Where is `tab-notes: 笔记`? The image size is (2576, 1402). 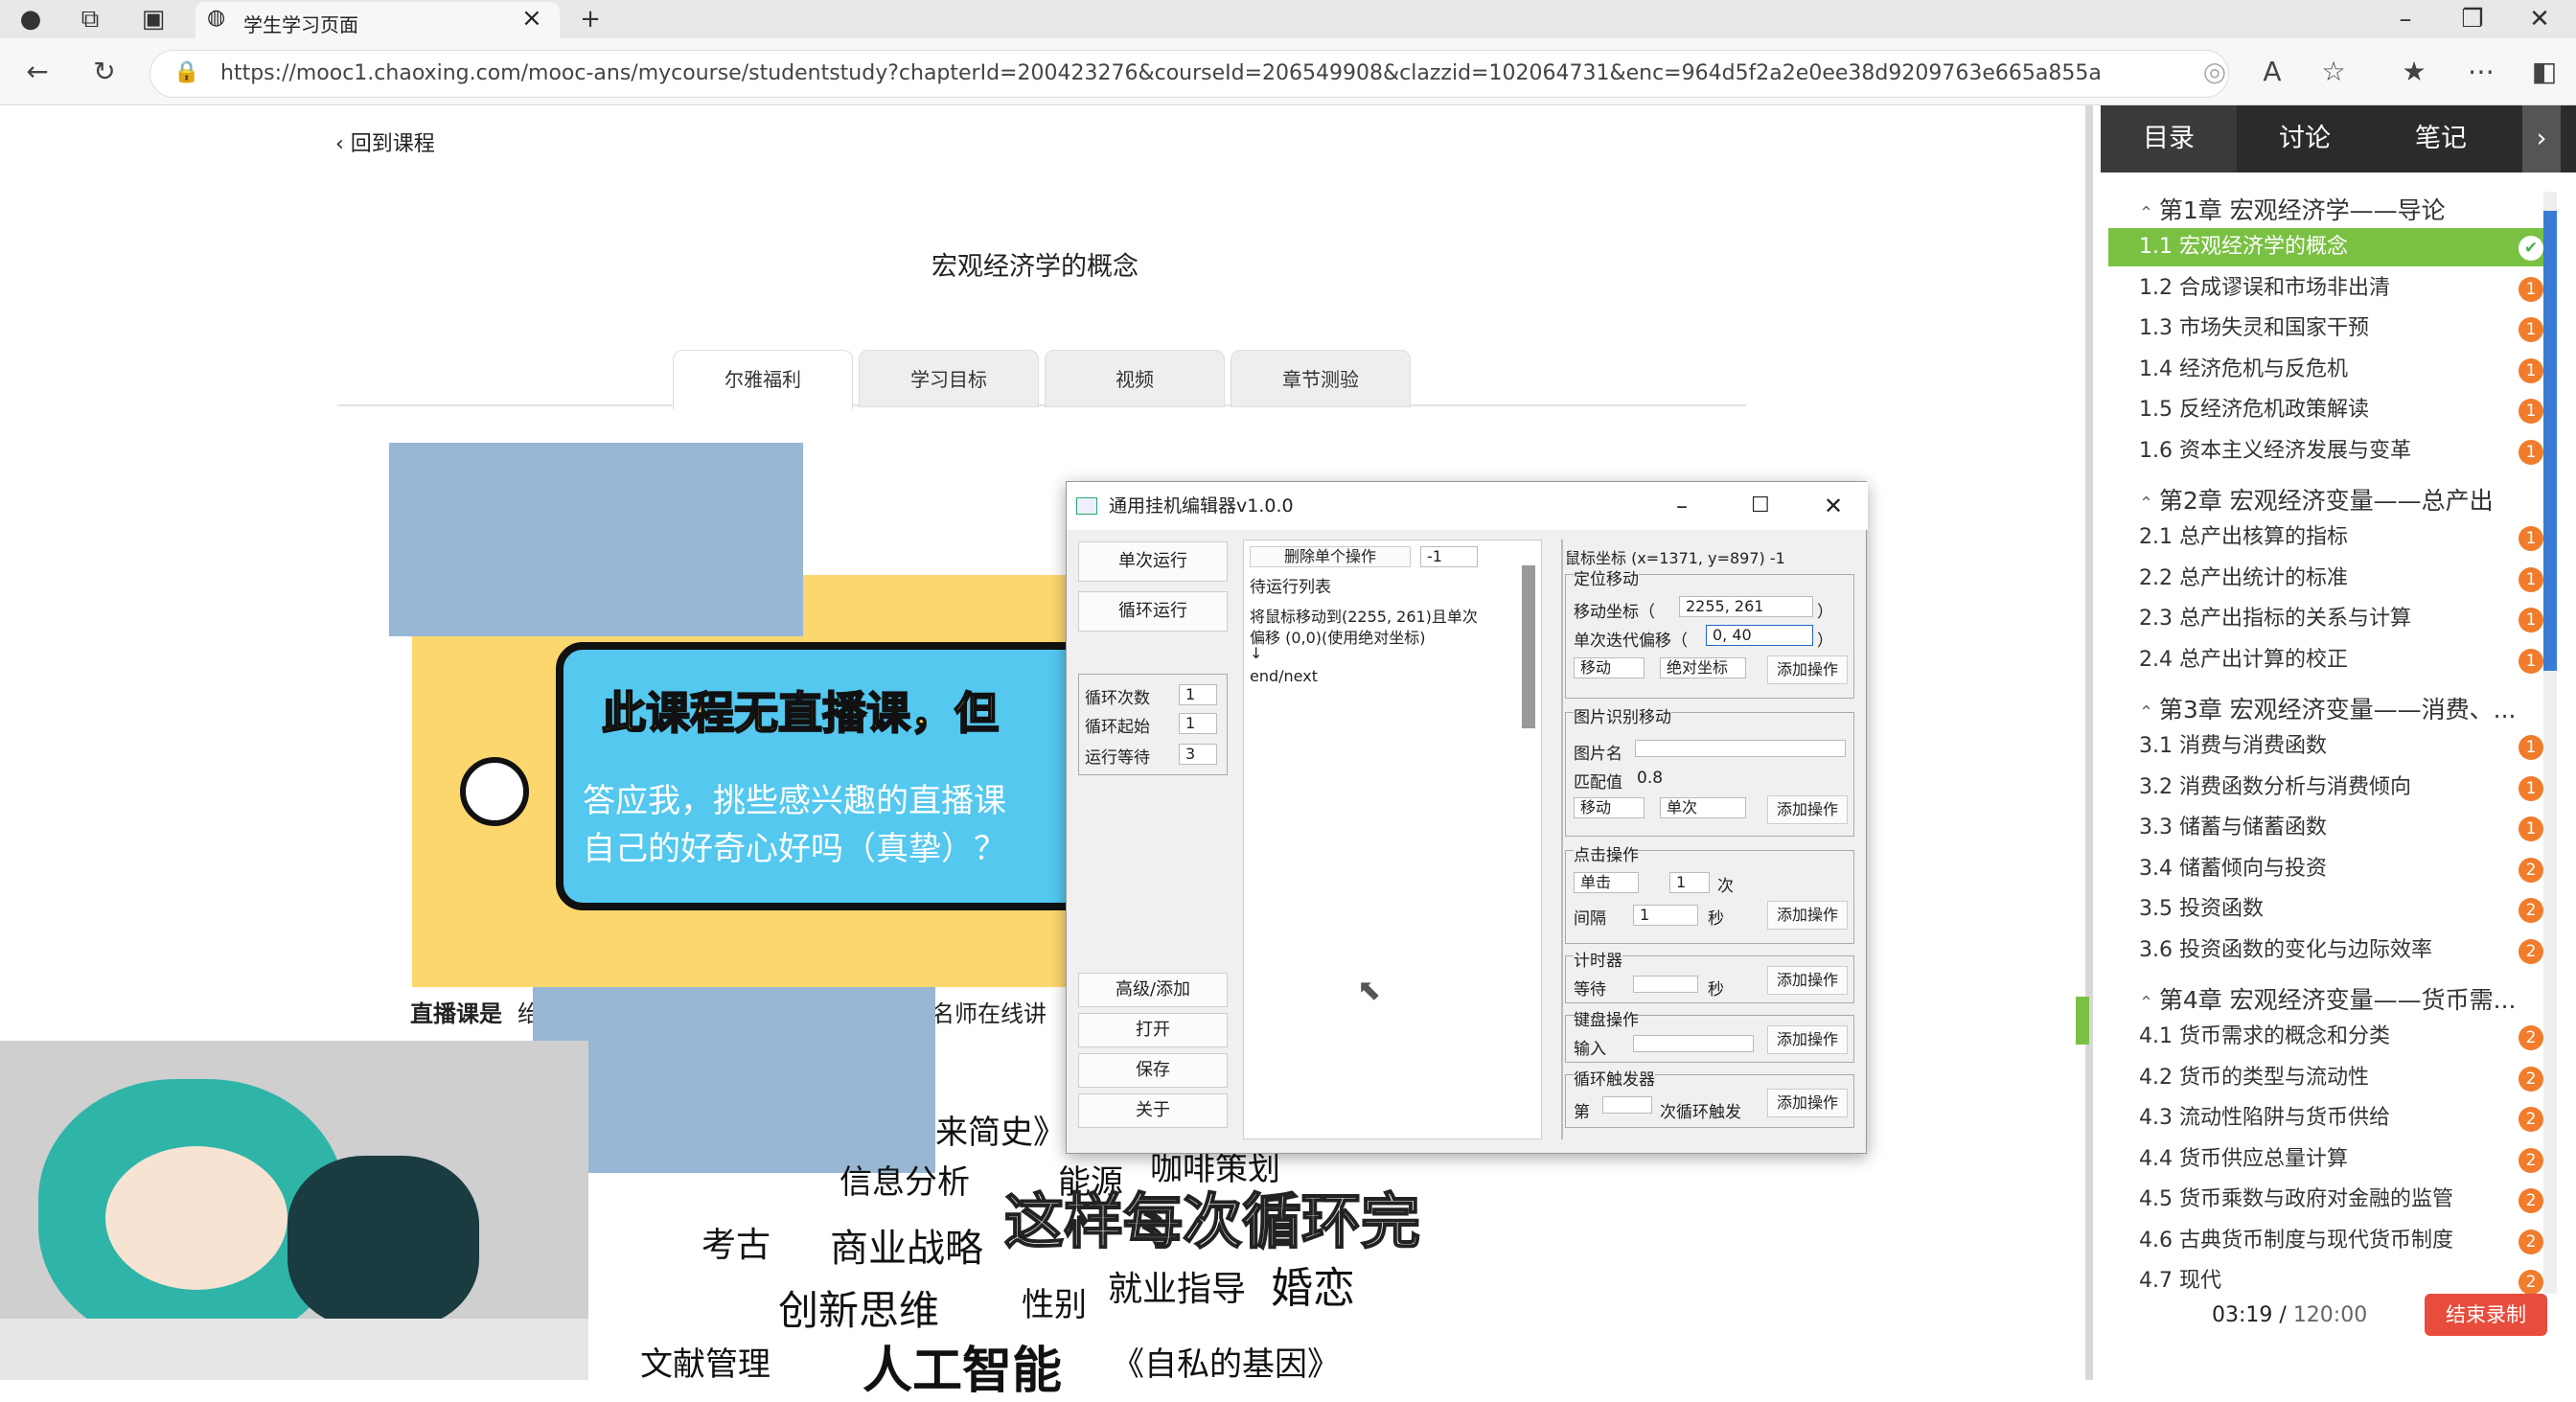
tab-notes: 笔记 is located at coordinates (2441, 138).